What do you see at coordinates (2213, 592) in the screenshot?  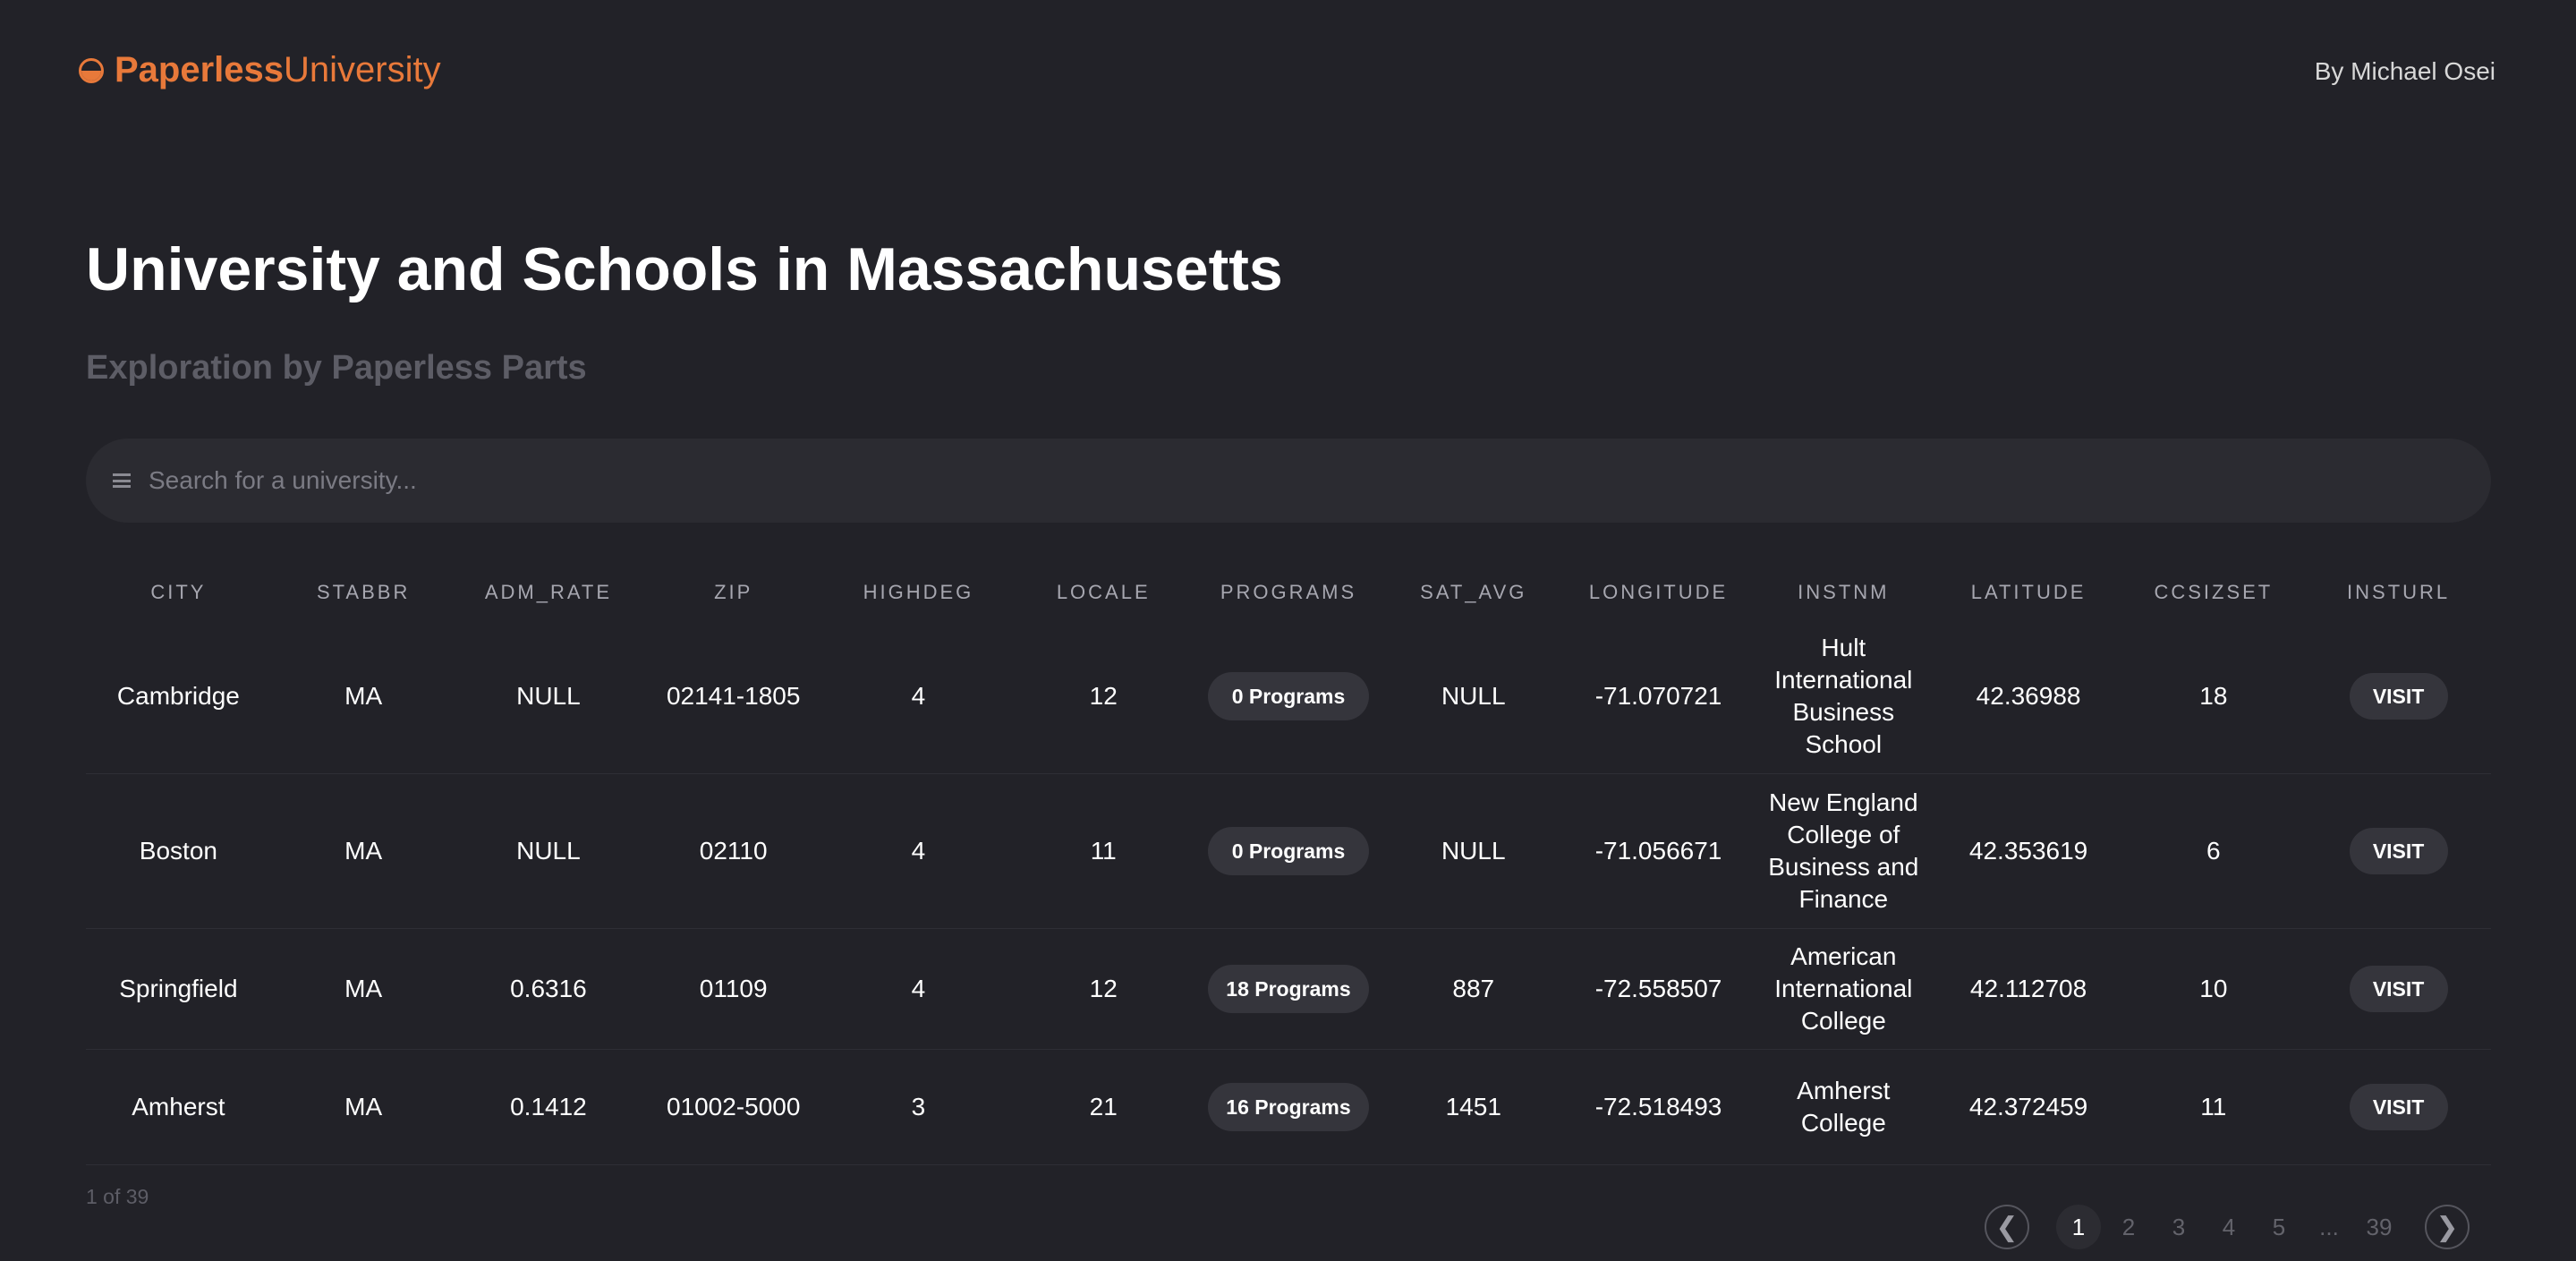 I see `column-header-ccsizset: CCSIZSET` at bounding box center [2213, 592].